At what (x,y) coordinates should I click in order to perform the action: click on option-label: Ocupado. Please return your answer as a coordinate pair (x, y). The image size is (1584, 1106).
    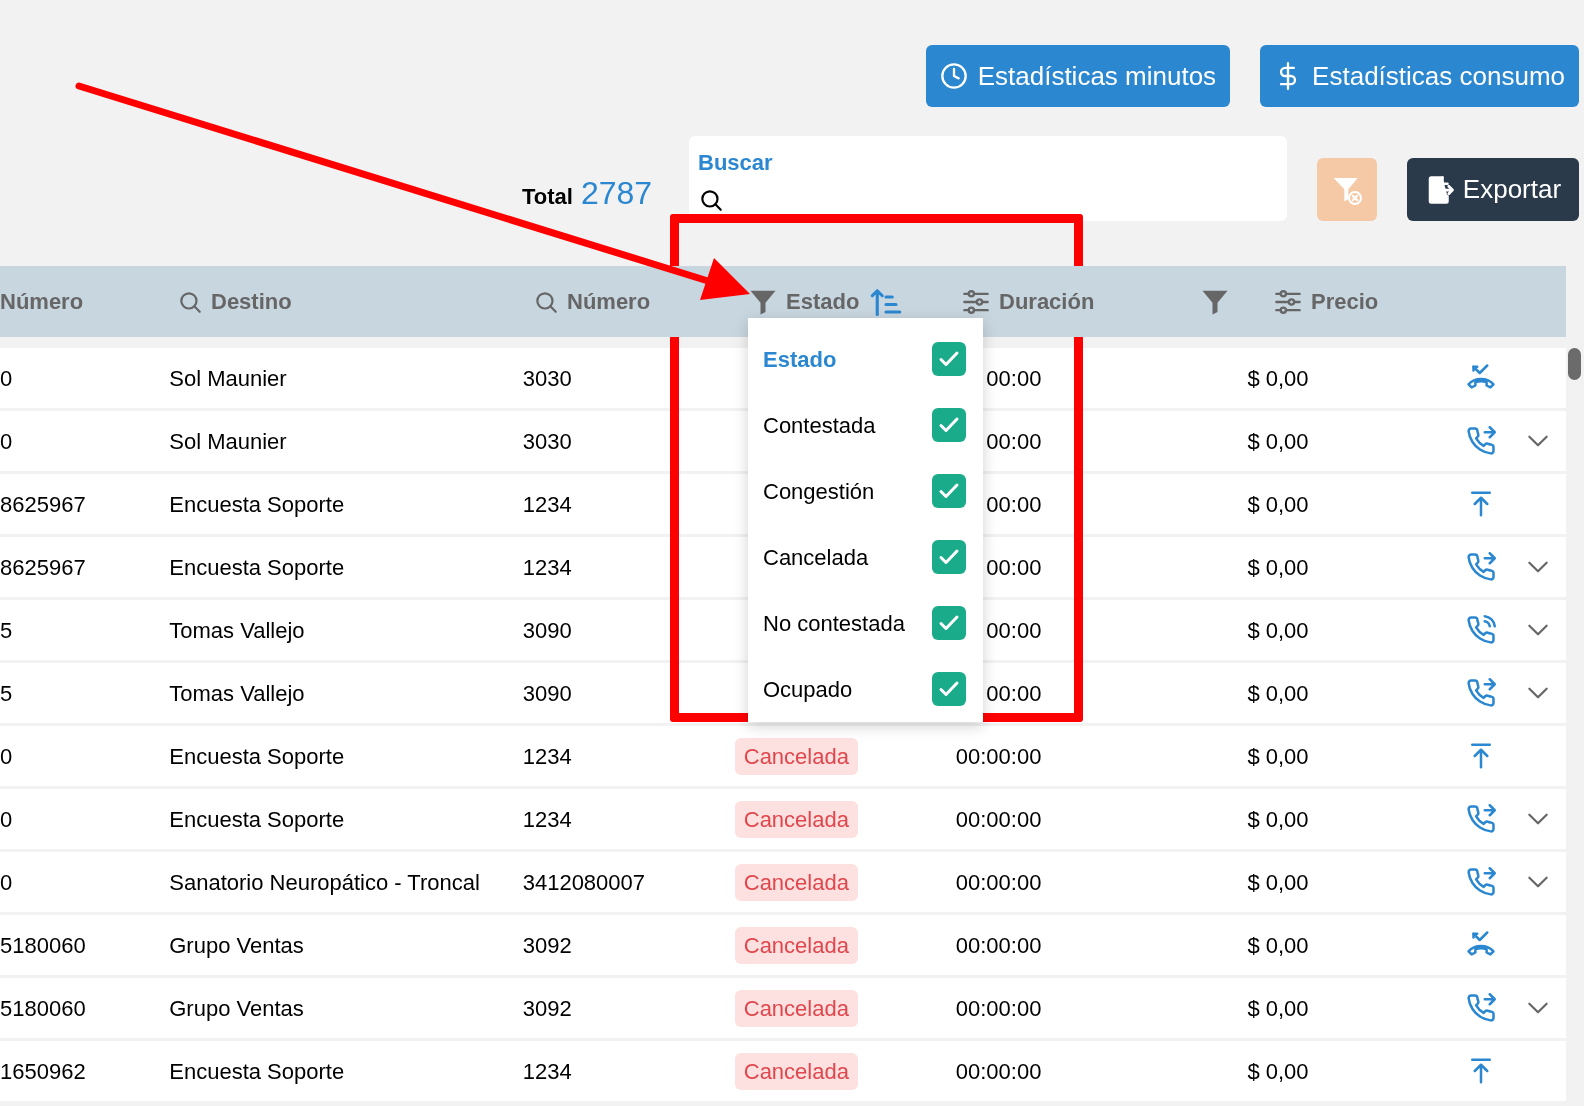
    Looking at the image, I should click on (808, 689).